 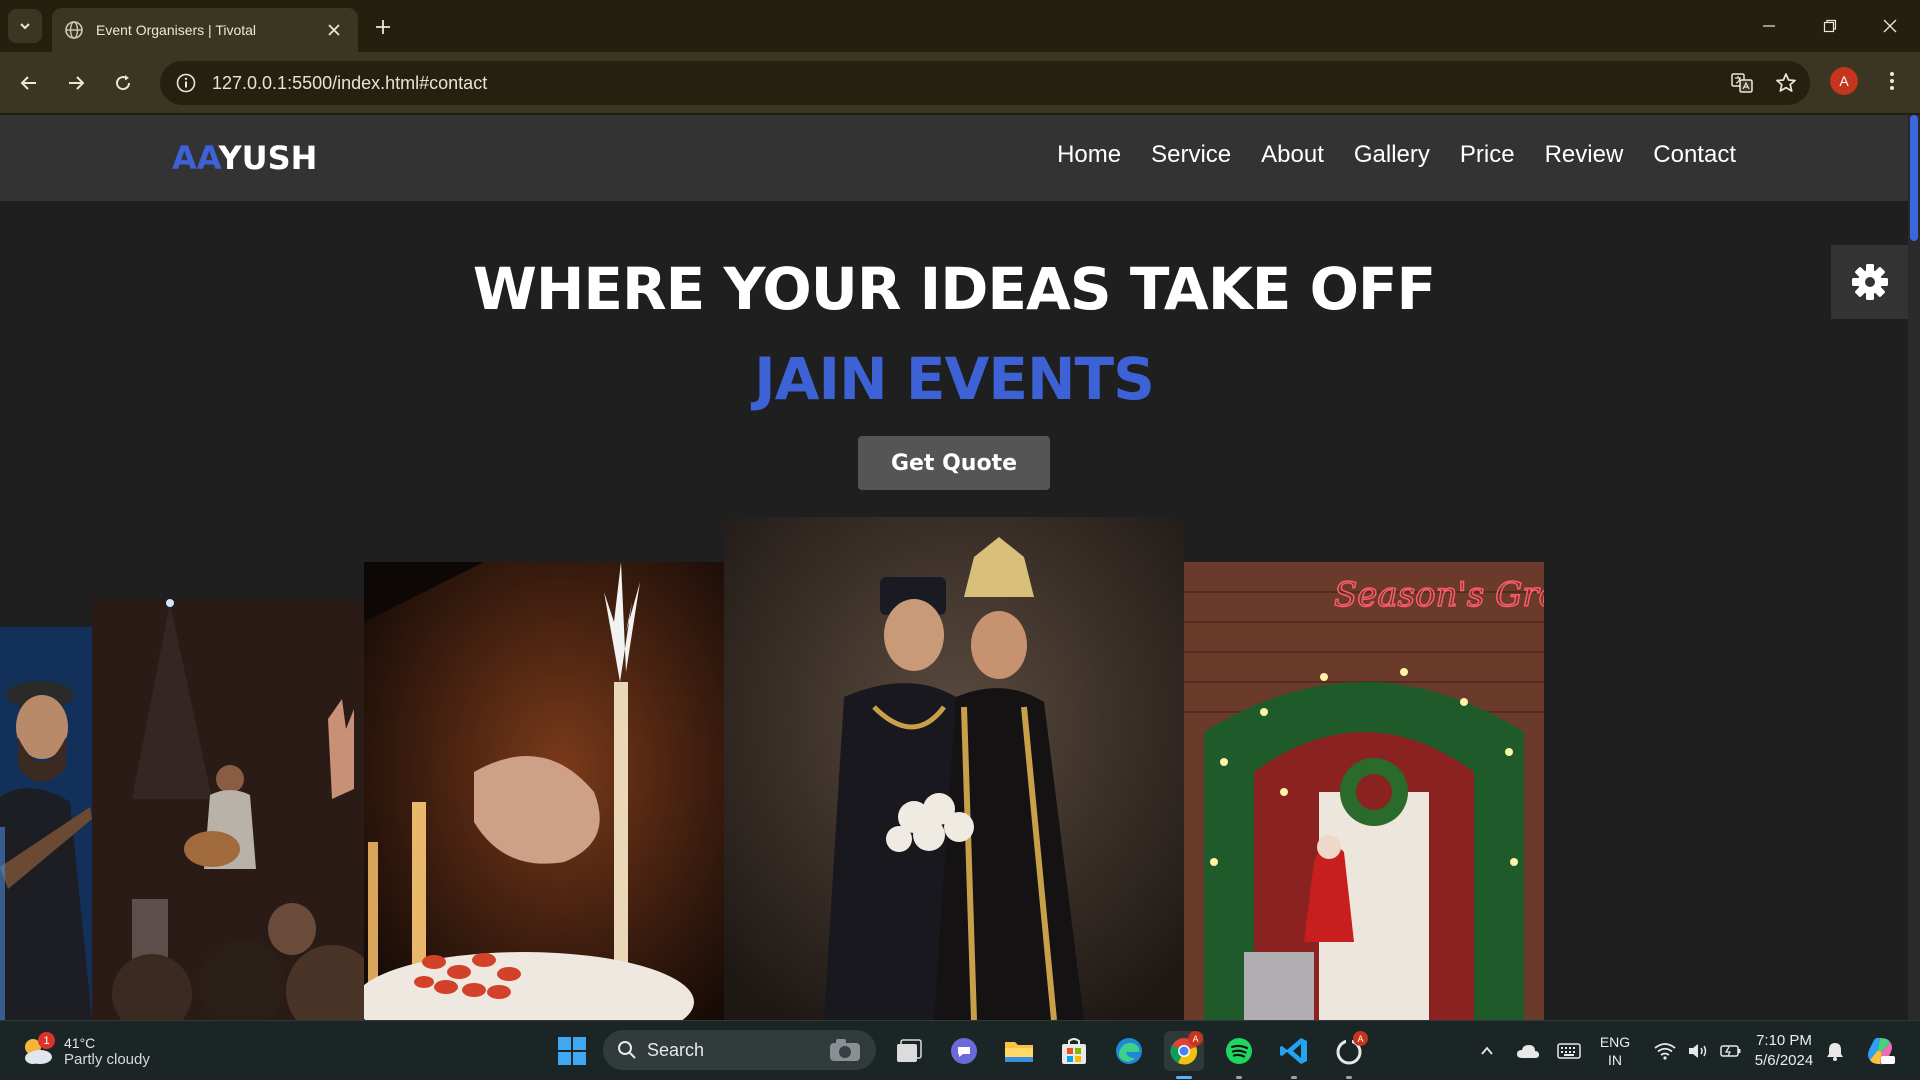 I want to click on copilot-button, so click(x=1880, y=1051).